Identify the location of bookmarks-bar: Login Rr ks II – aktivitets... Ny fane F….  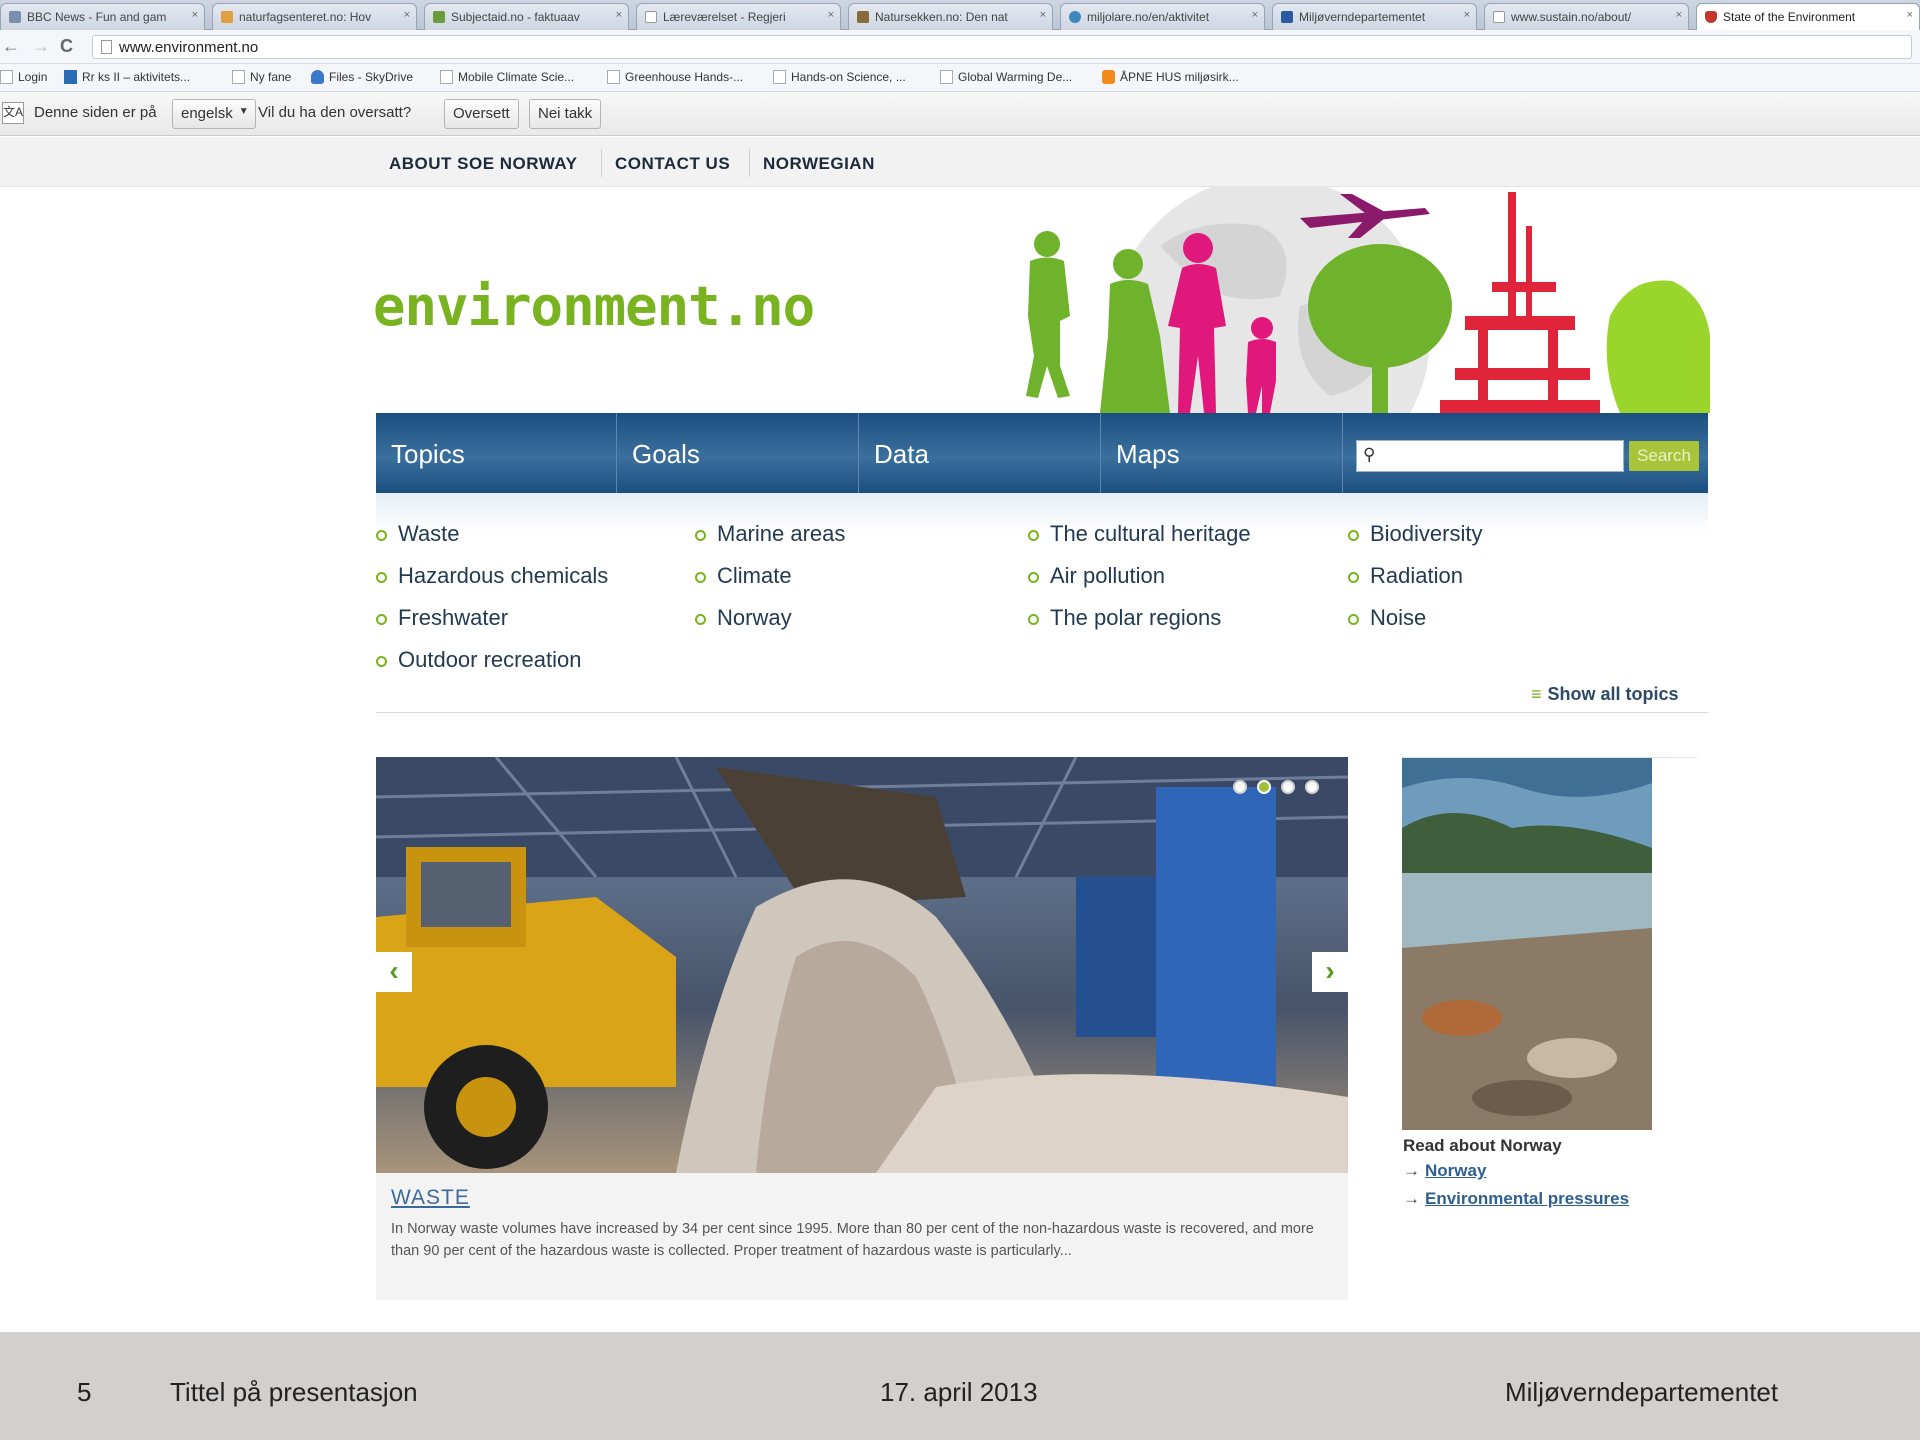
(960, 78).